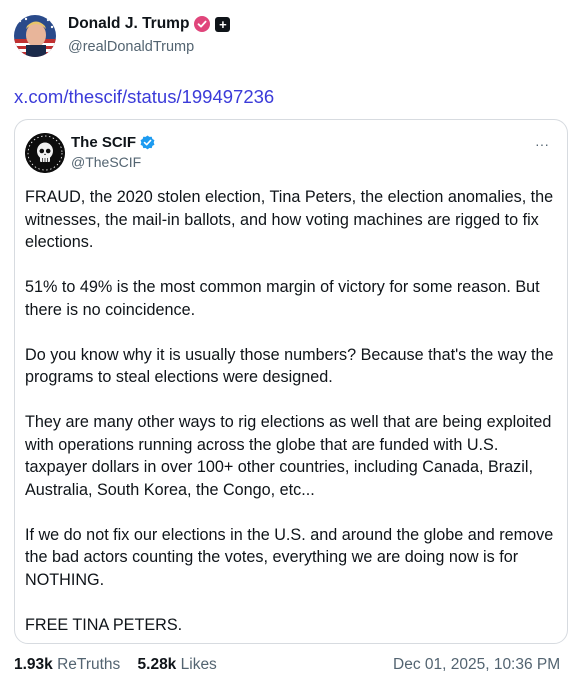 The width and height of the screenshot is (584, 688). I want to click on post-link: x.com/thescif/status/199497236, so click(144, 97).